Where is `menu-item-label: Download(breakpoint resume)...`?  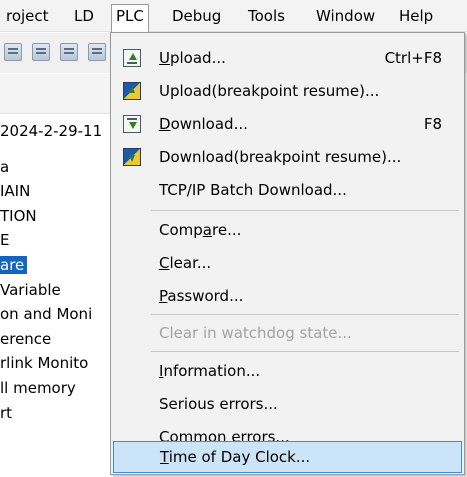
menu-item-label: Download(breakpoint resume)... is located at coordinates (280, 157).